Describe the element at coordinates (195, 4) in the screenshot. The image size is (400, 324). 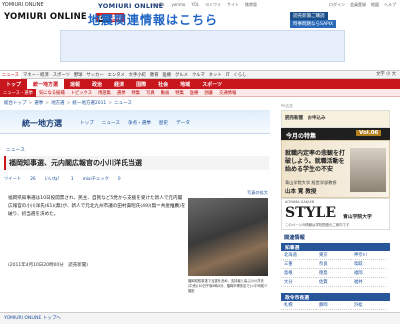
I see `top-link: YOL` at that location.